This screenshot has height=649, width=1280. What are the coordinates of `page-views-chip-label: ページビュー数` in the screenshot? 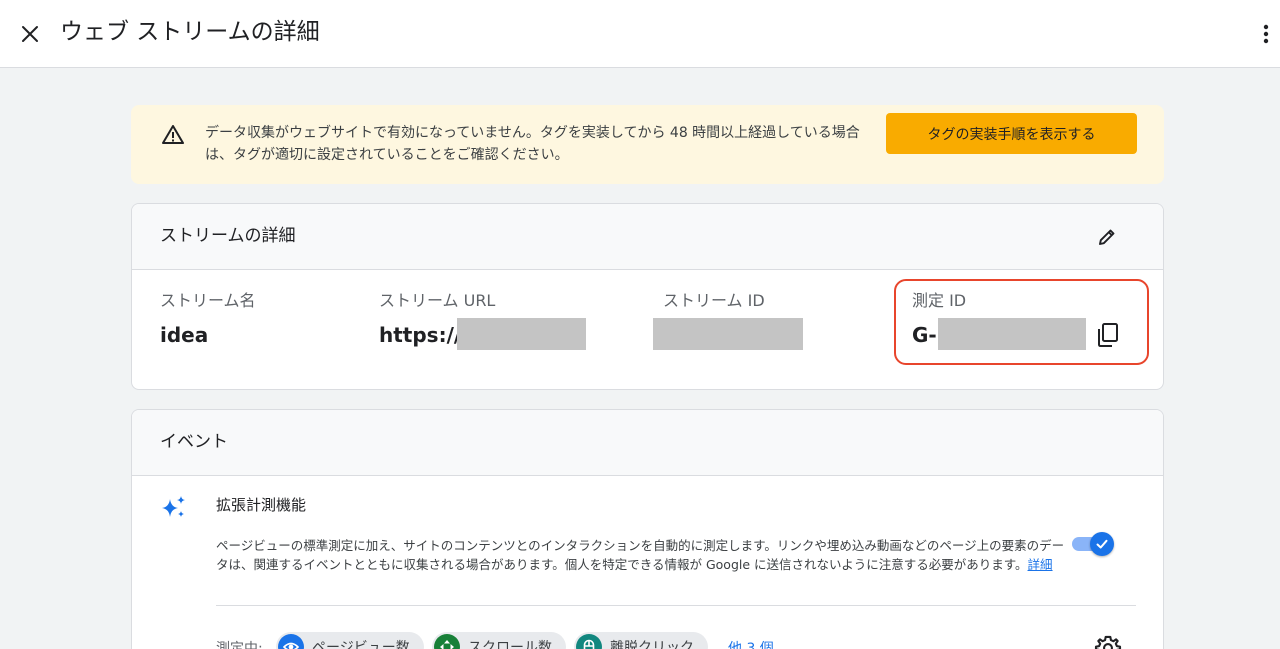 It's located at (361, 644).